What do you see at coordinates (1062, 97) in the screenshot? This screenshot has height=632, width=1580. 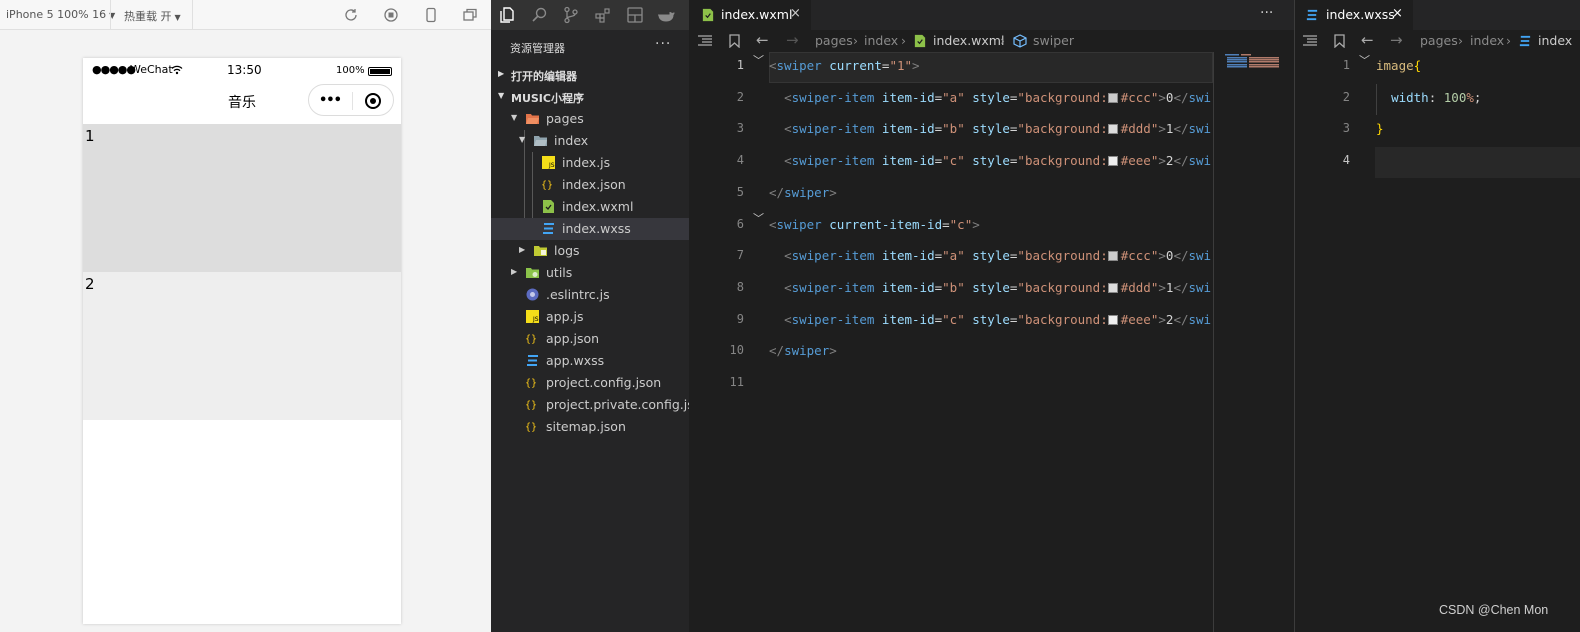 I see `code-token: "background:` at bounding box center [1062, 97].